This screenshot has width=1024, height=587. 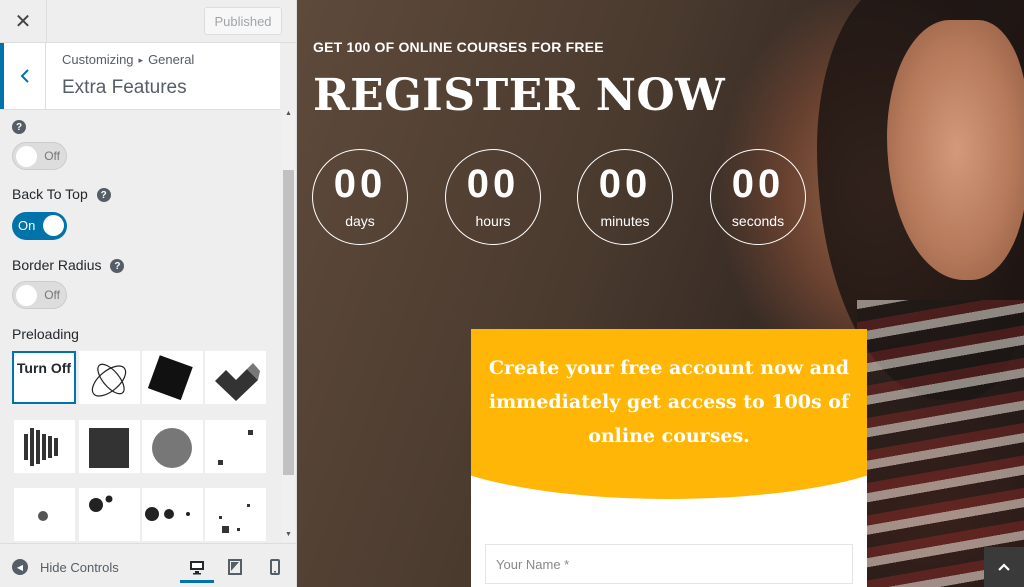 I want to click on scroll-down-icon: ▼, so click(x=288, y=536).